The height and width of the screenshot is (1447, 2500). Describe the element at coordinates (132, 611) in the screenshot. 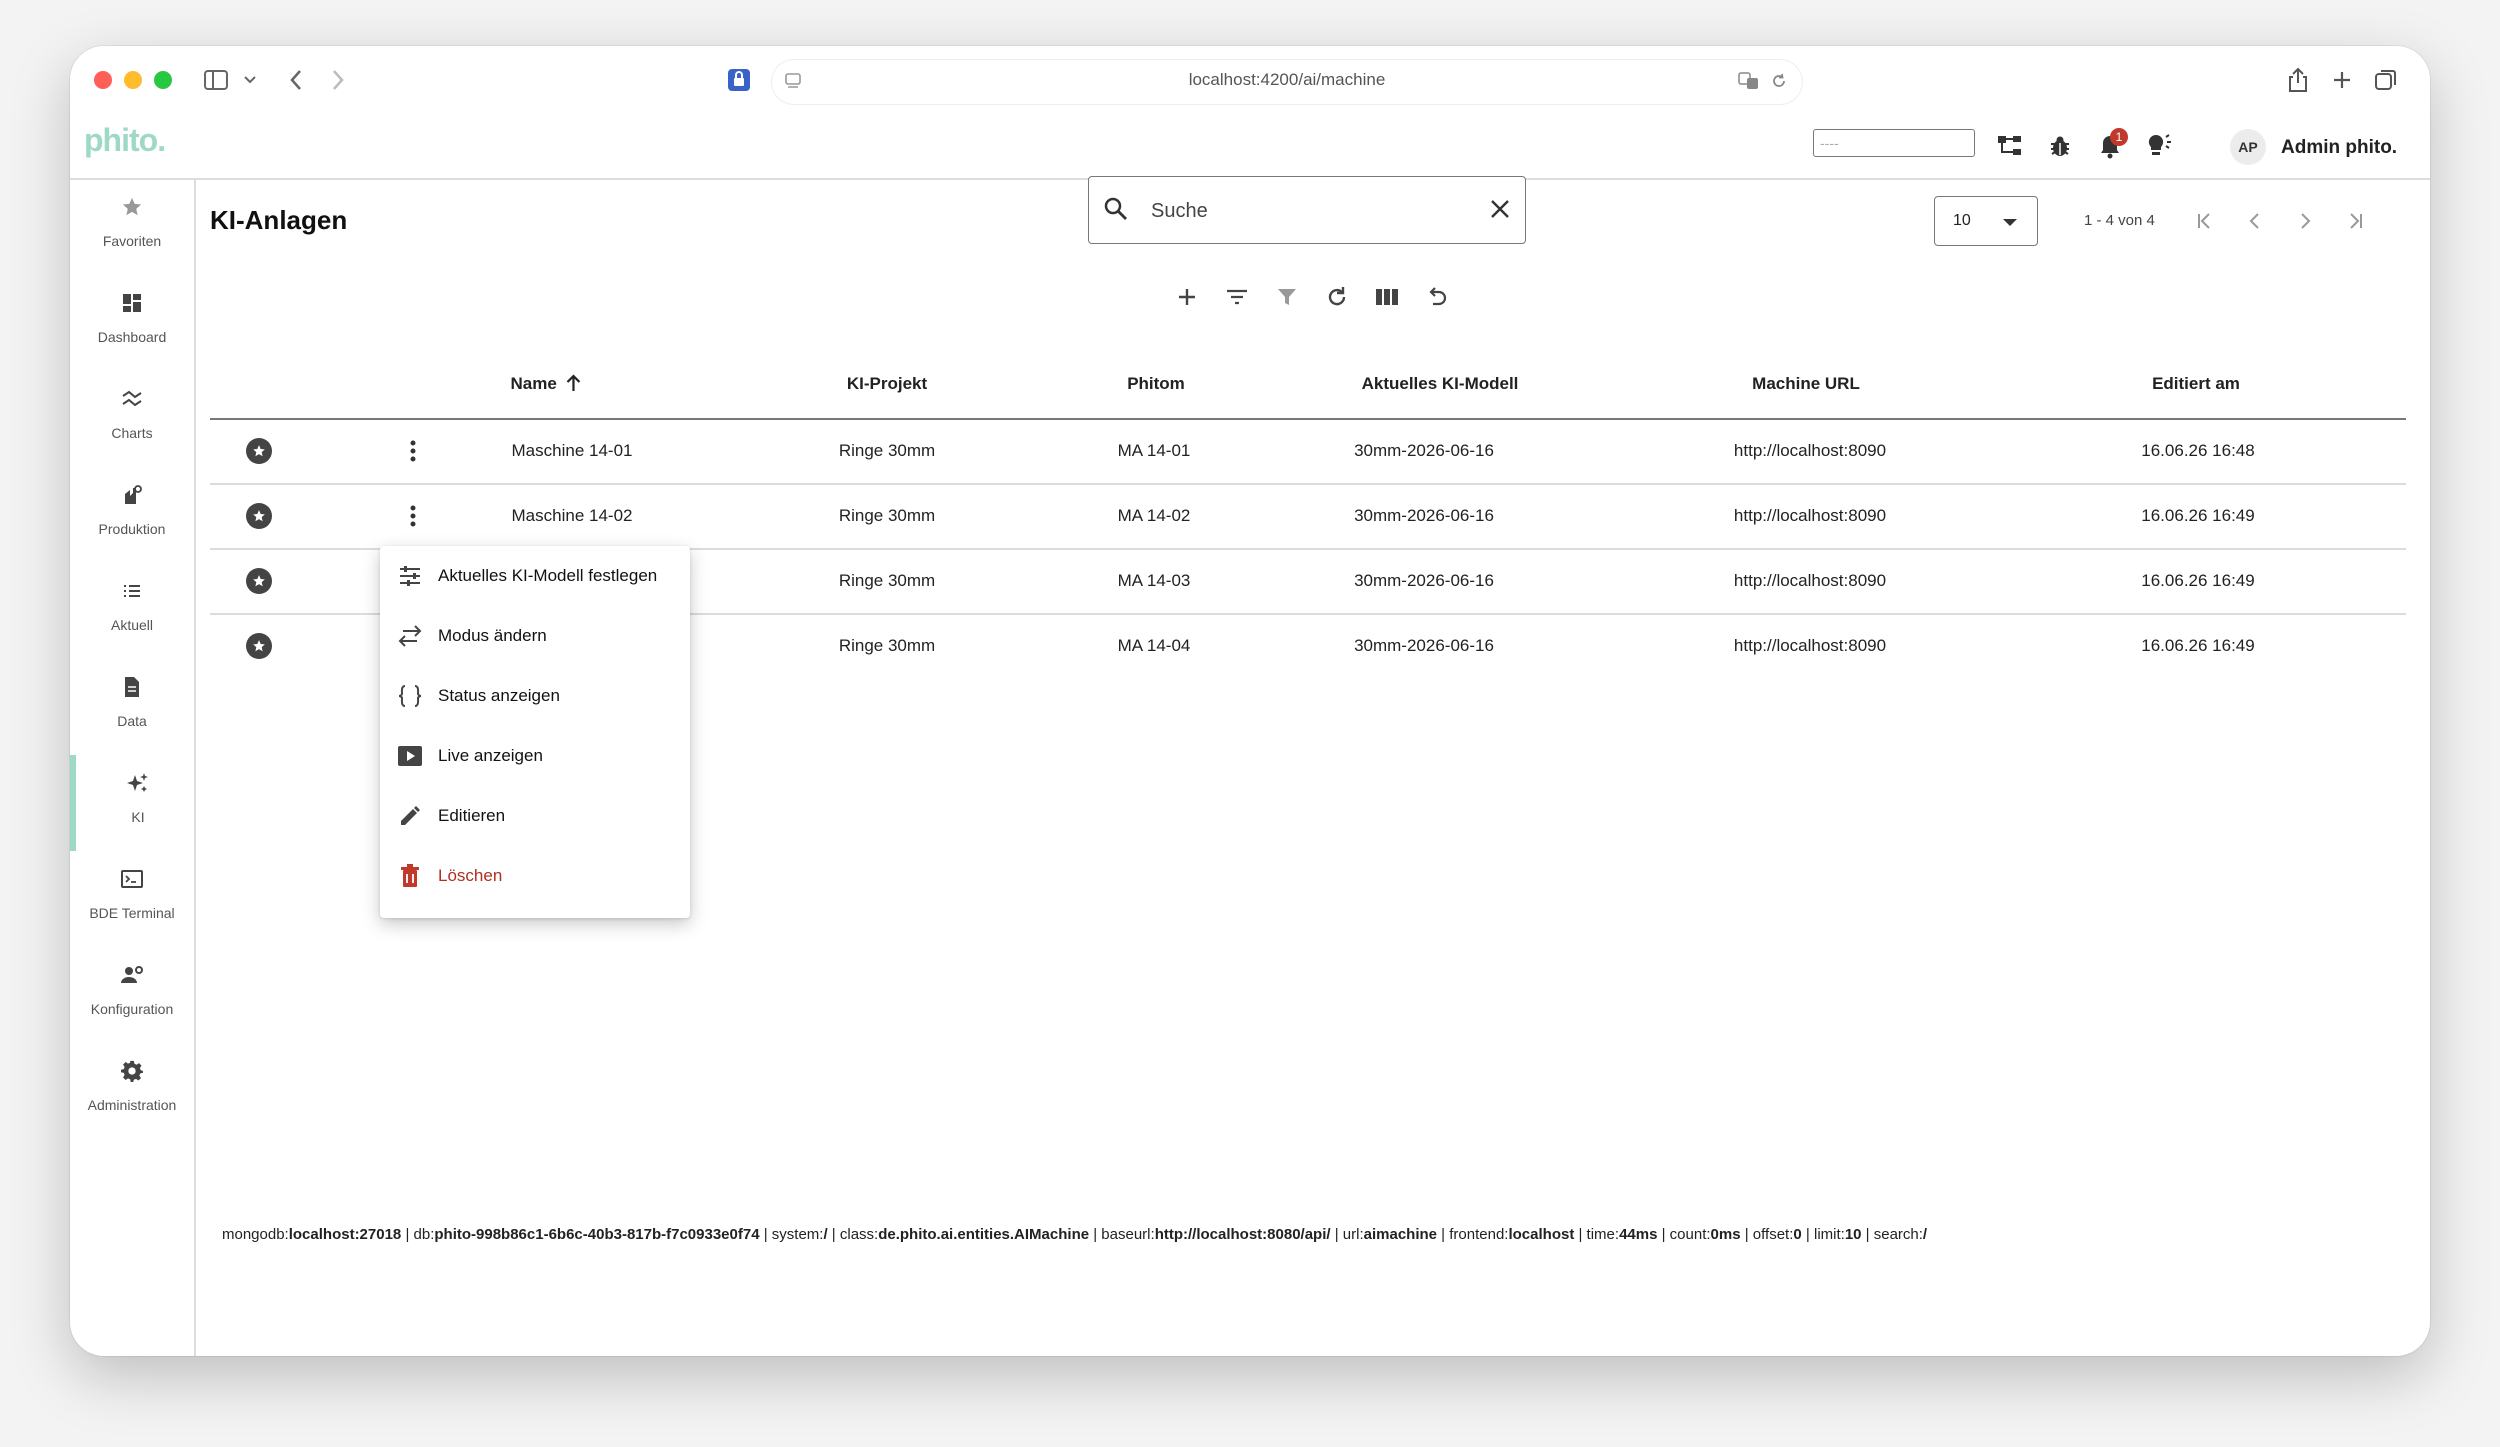

I see `sidebar-item-aktuell: Aktuell` at that location.